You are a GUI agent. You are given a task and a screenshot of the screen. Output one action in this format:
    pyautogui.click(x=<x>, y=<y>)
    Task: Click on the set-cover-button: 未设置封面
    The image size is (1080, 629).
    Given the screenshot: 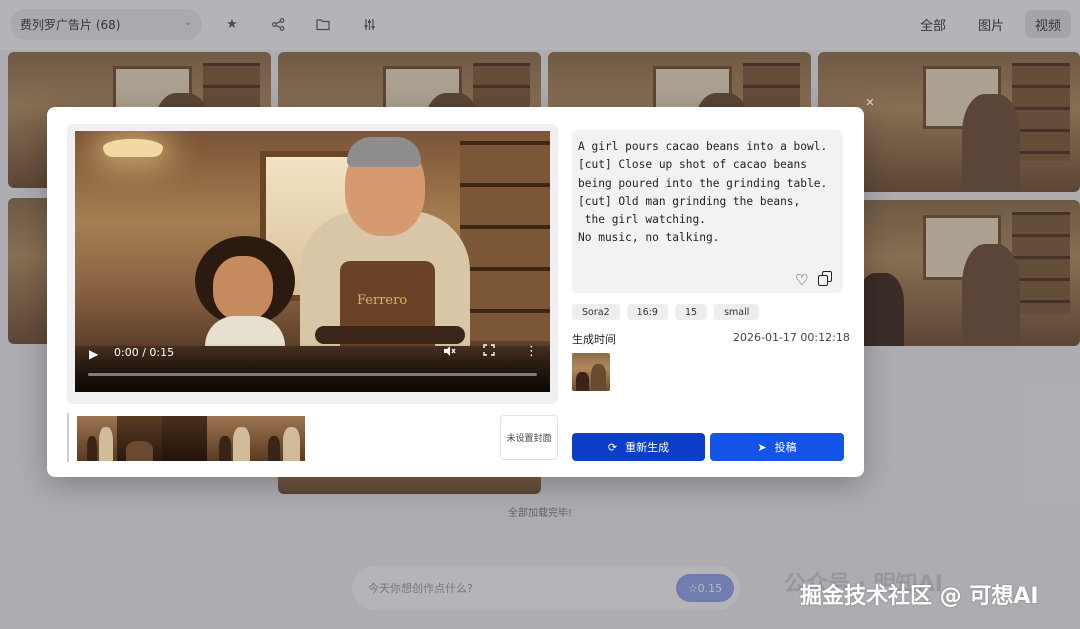 What is the action you would take?
    pyautogui.click(x=529, y=437)
    